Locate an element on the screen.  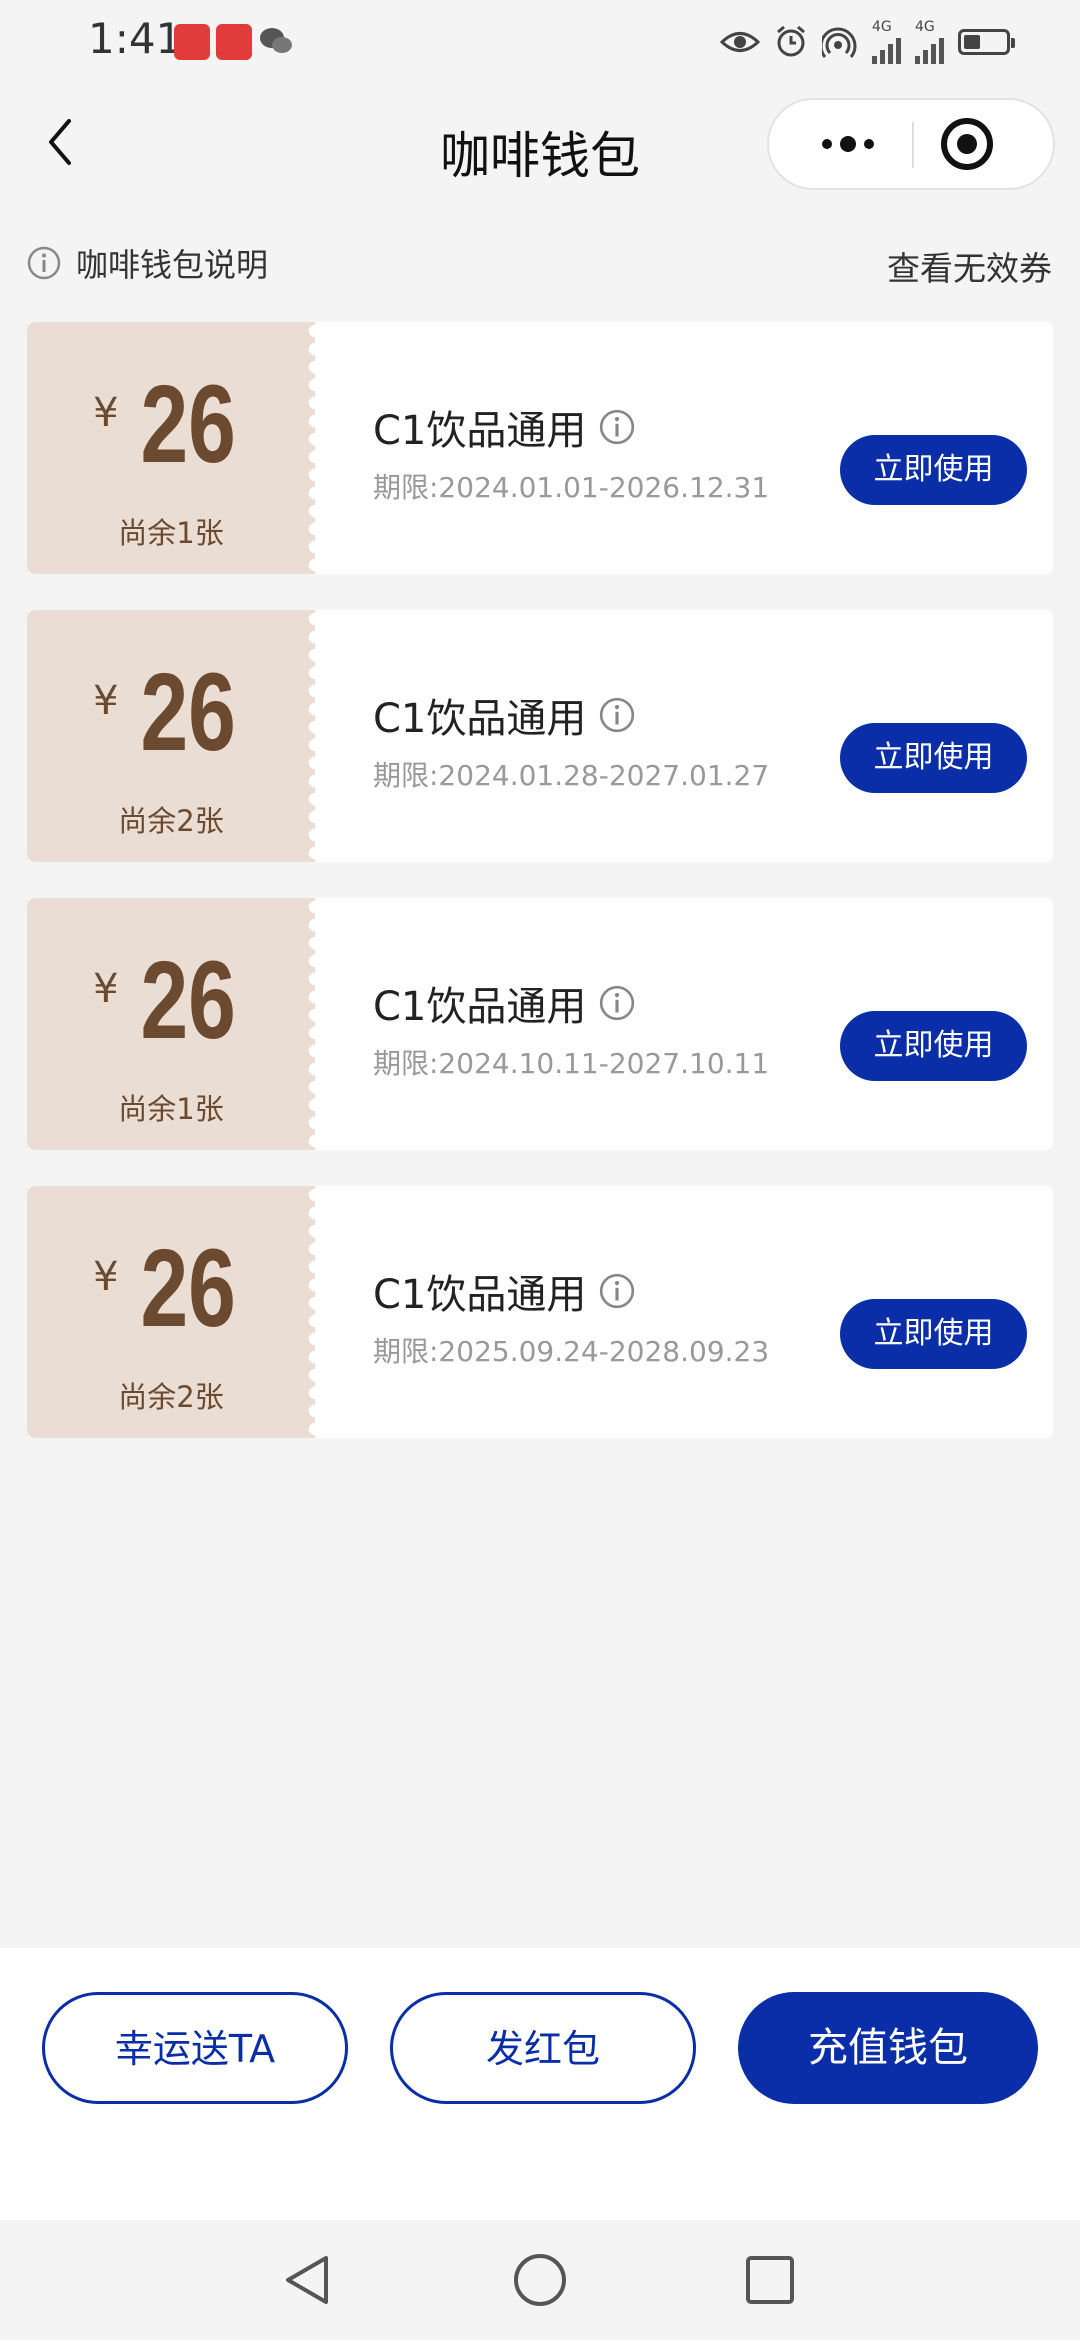
wallet-help-link: 咖啡钱包说明 is located at coordinates (147, 263).